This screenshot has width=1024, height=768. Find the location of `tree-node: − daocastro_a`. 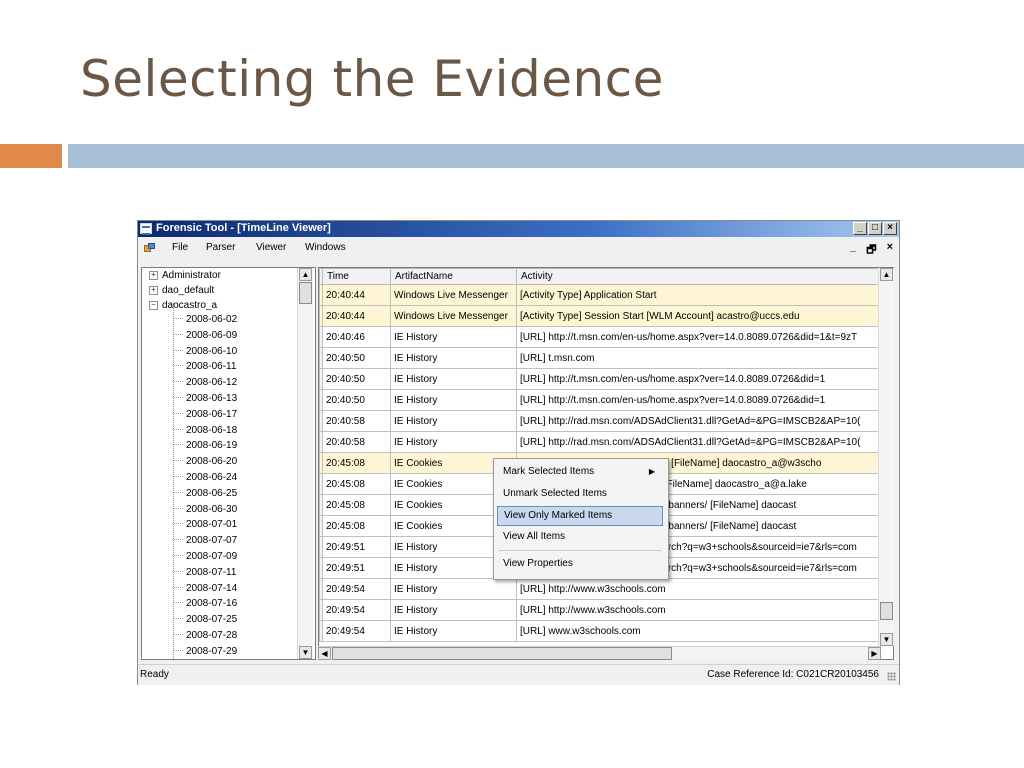

tree-node: − daocastro_a is located at coordinates (183, 306).